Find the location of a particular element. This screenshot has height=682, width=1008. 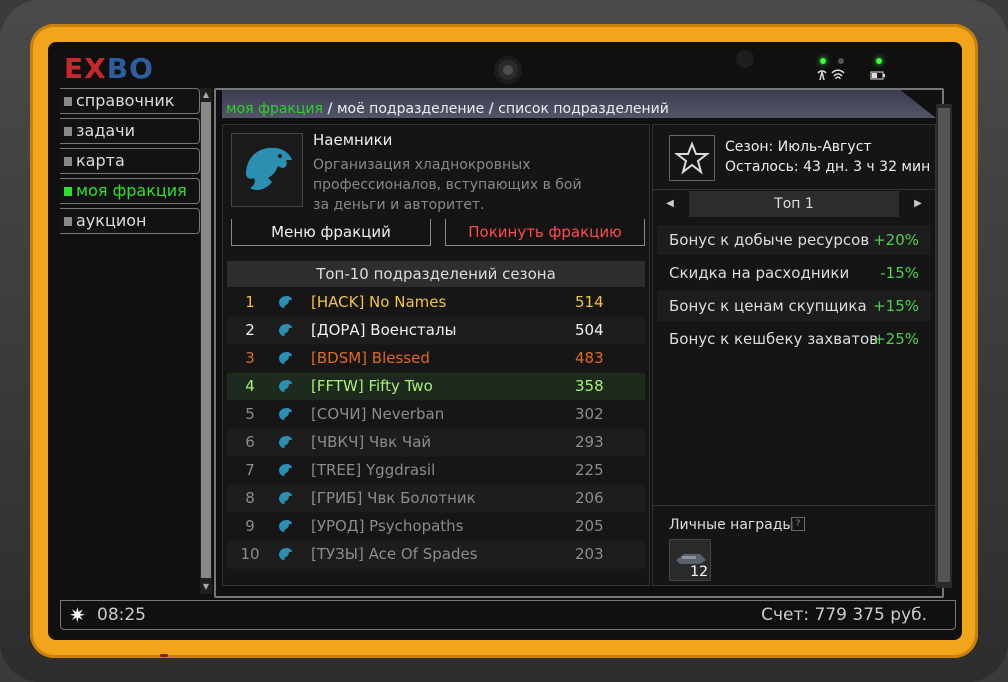

row-rank: 9 is located at coordinates (250, 526).